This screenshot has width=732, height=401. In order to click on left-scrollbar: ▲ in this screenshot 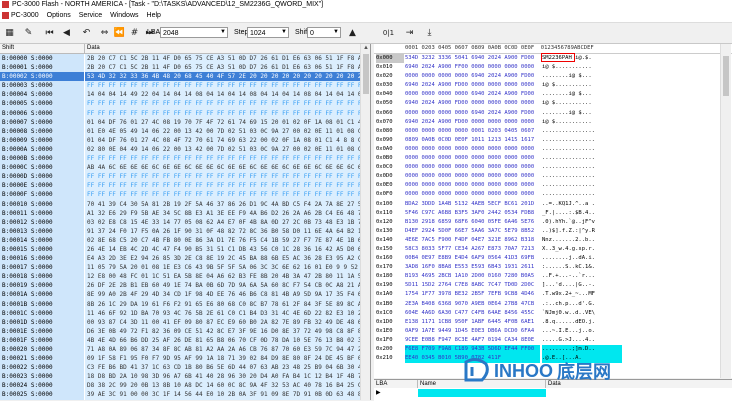, I will do `click(365, 222)`.